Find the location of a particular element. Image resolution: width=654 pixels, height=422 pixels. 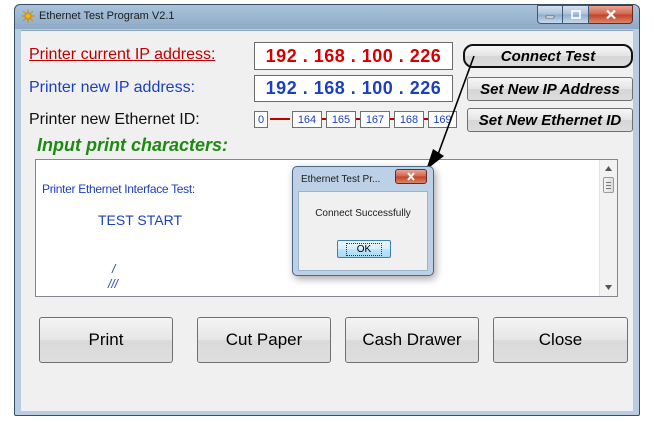

dialog-ok-button: OK is located at coordinates (364, 249).